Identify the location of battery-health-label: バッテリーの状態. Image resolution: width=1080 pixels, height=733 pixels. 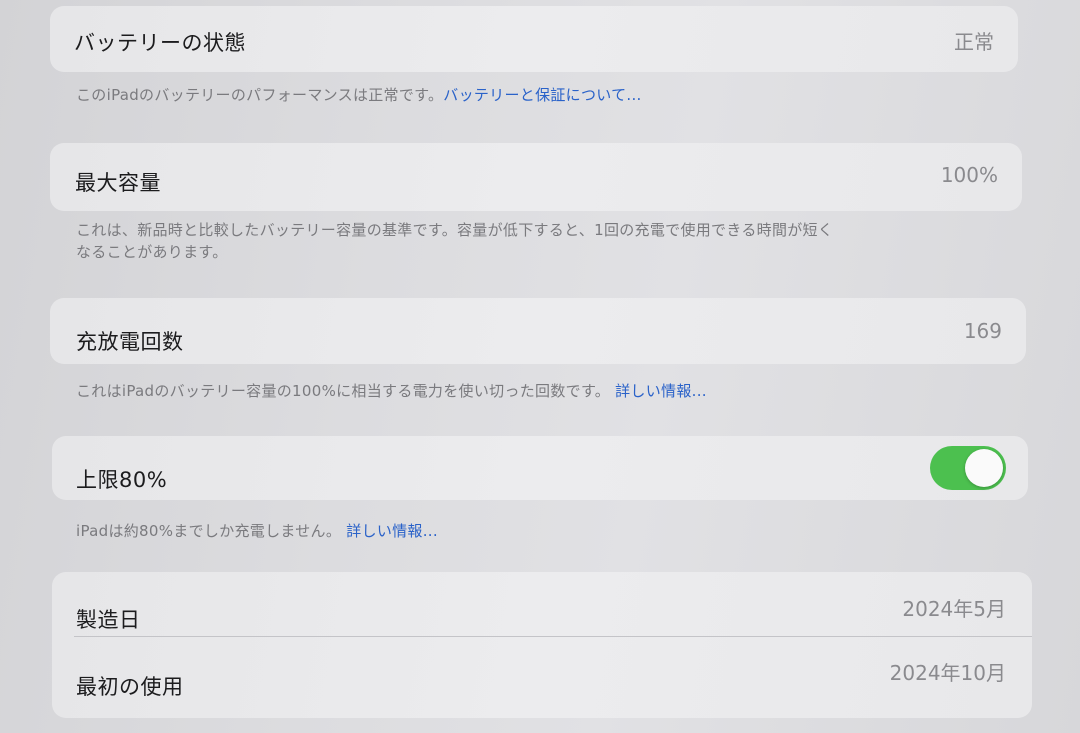
(160, 43).